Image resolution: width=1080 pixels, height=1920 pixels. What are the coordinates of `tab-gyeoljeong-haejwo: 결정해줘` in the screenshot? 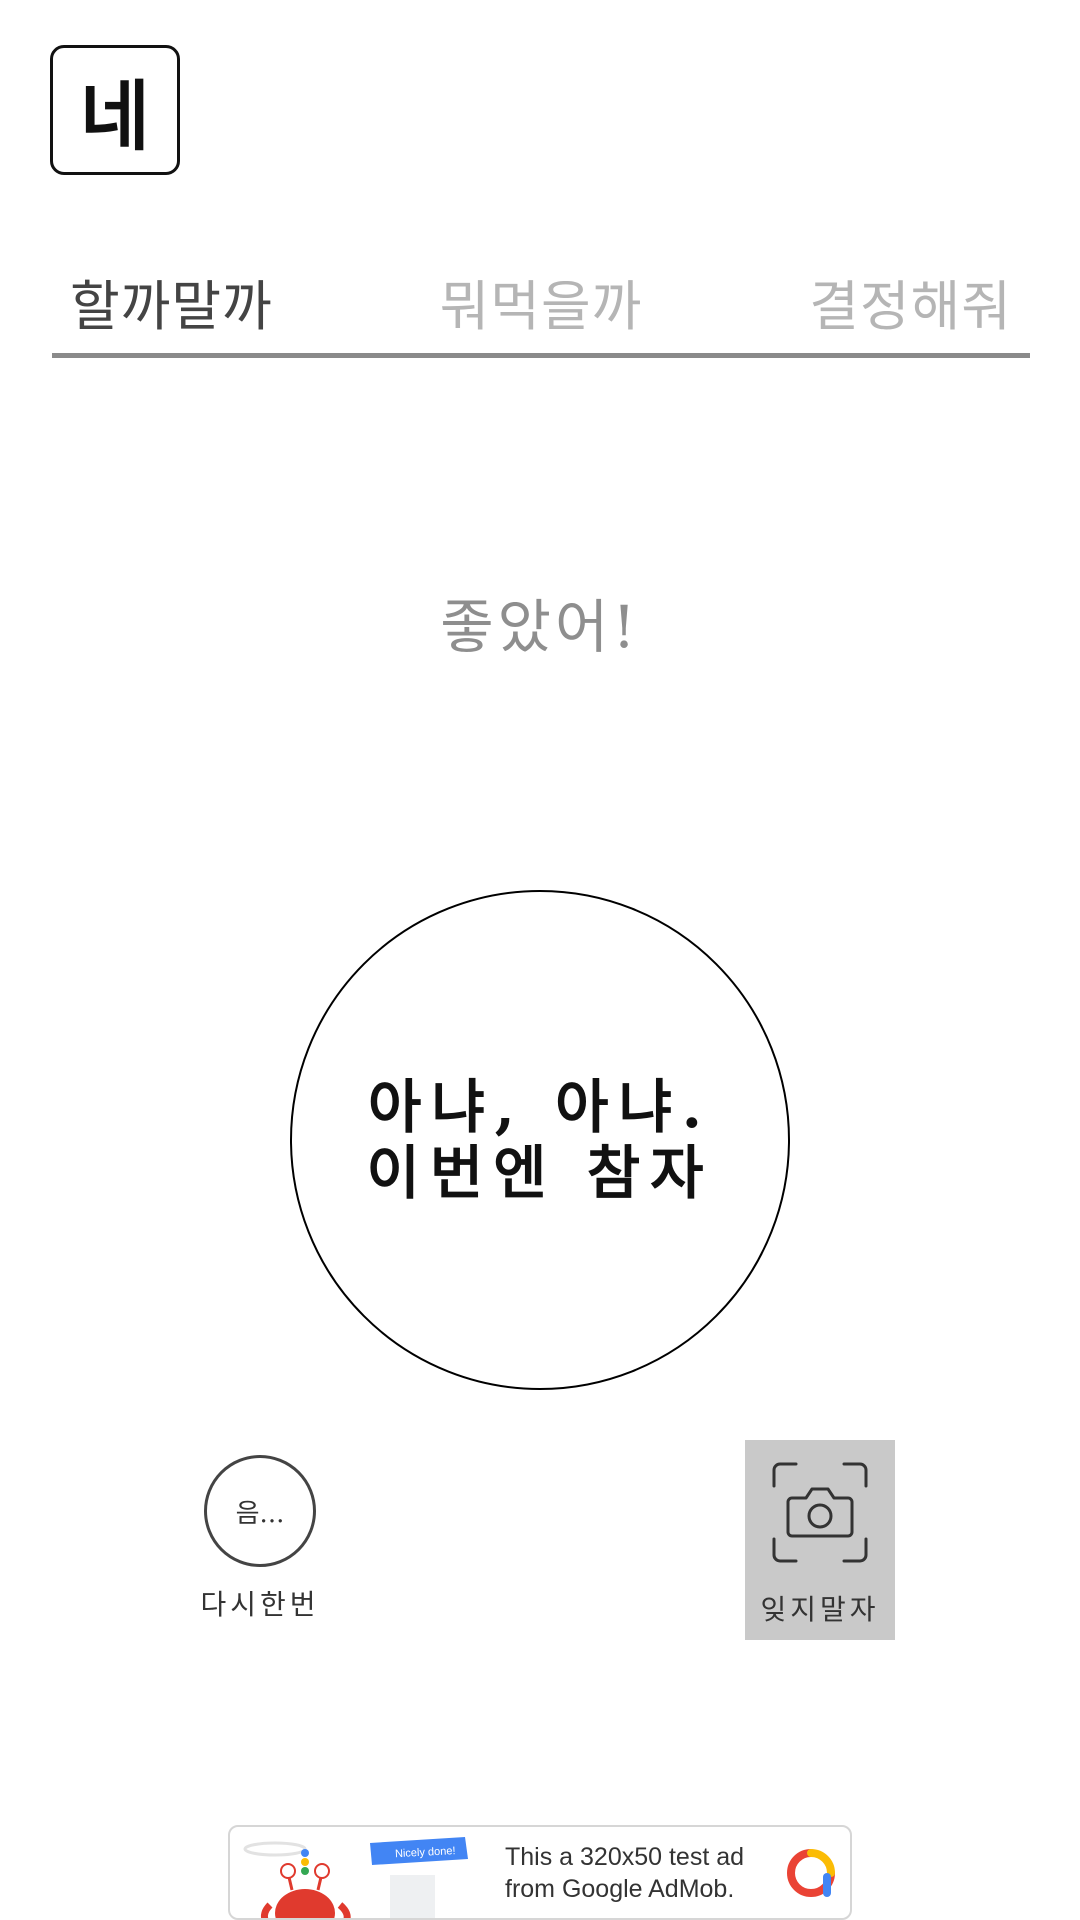 It's located at (910, 301).